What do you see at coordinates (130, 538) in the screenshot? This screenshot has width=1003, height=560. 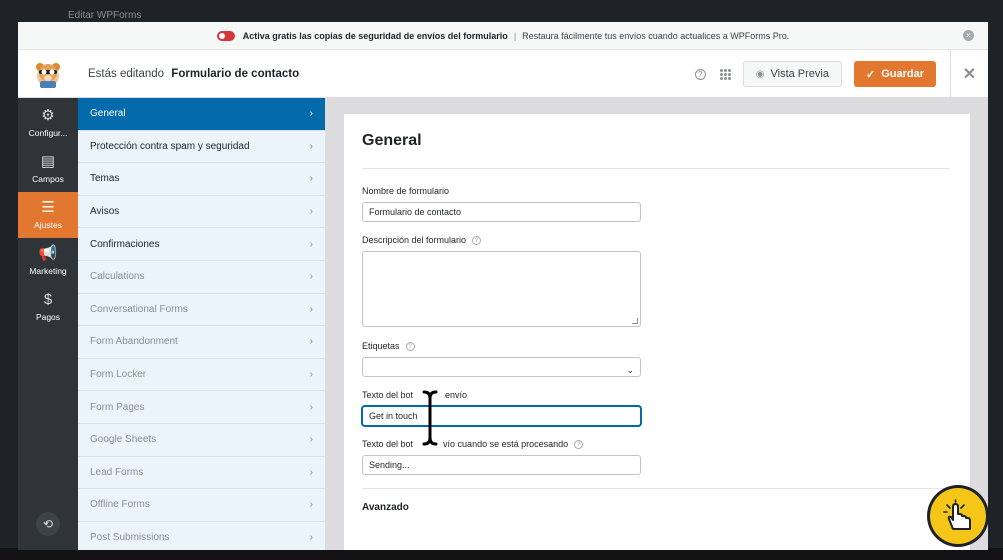 I see `section-label: Post Submissions` at bounding box center [130, 538].